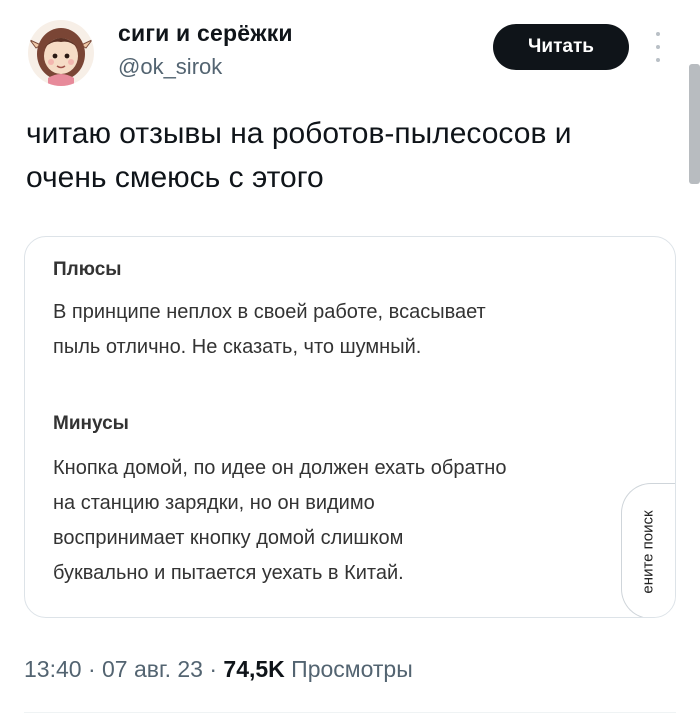 This screenshot has height=718, width=700. I want to click on tweet-text-line: очень смеюсь с этого, so click(175, 177).